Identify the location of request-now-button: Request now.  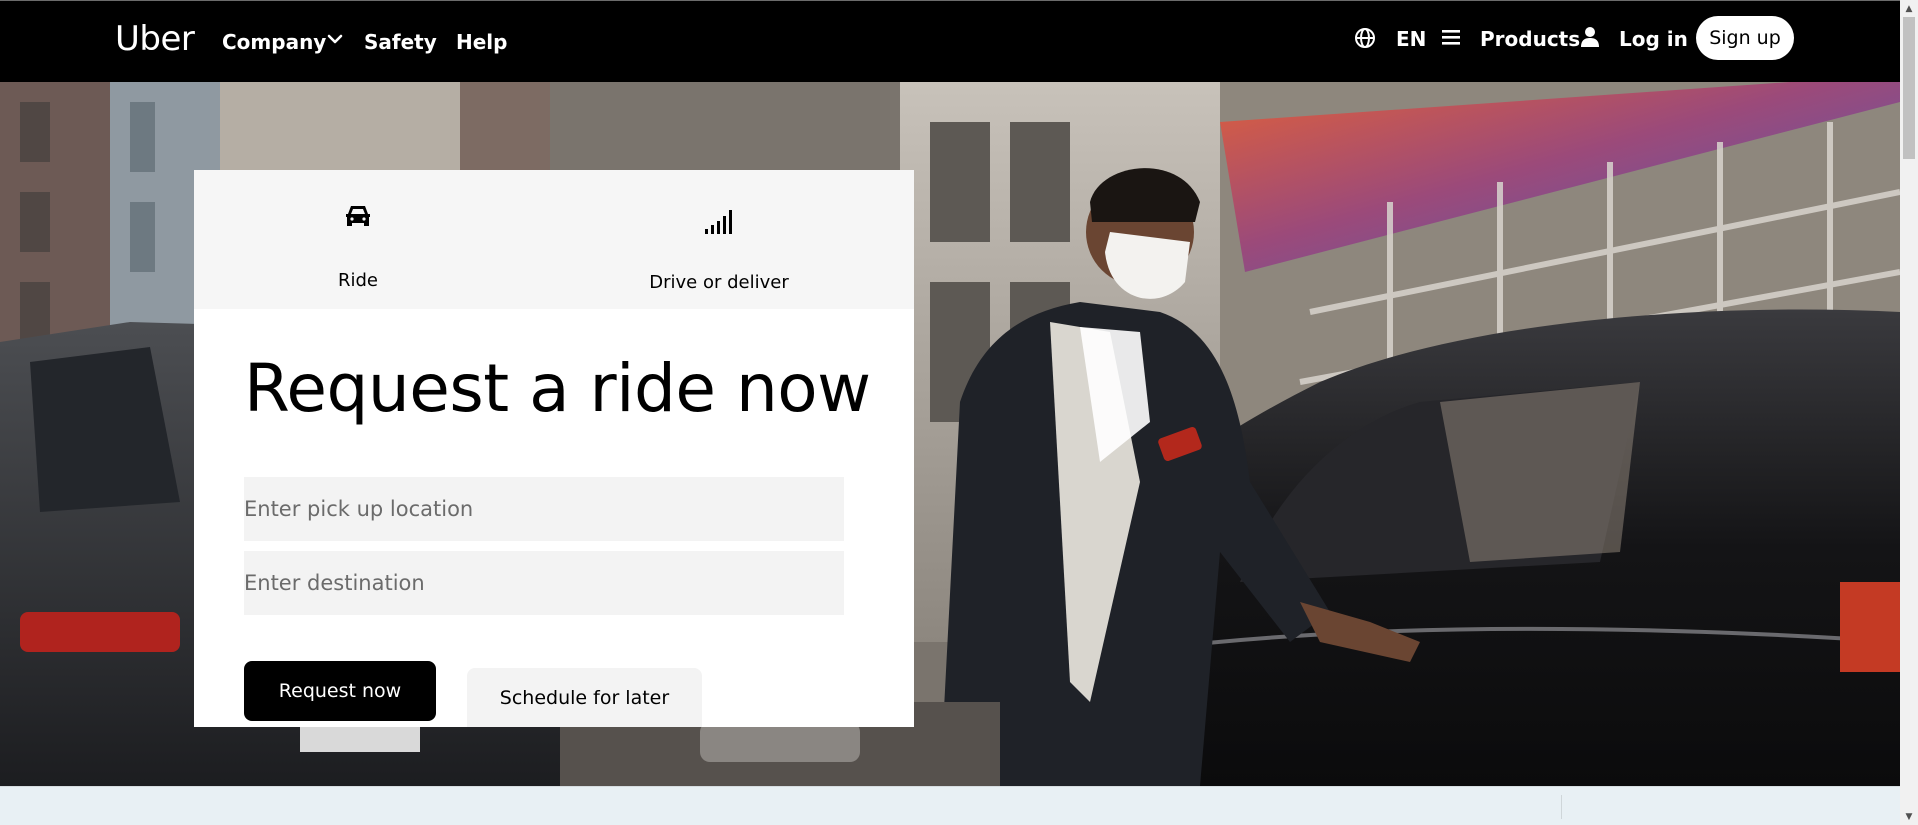
(340, 691).